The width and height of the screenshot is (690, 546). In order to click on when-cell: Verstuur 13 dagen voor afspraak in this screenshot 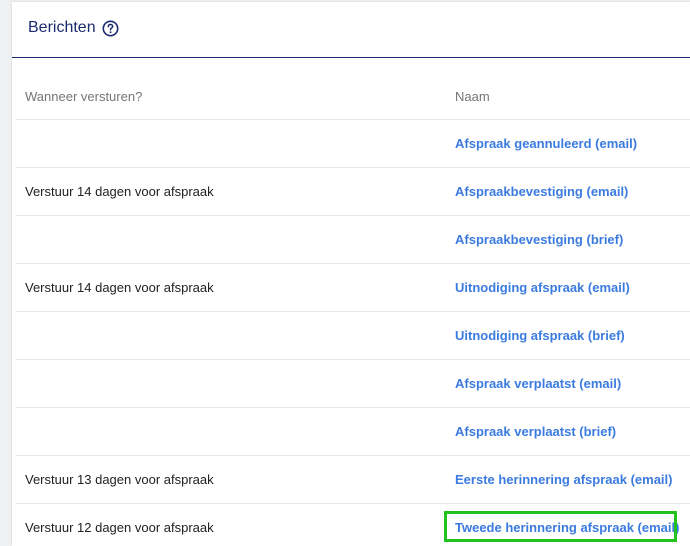, I will do `click(119, 479)`.